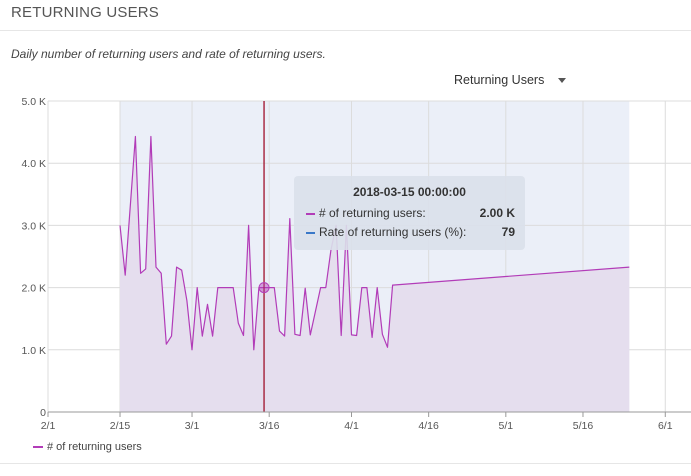  Describe the element at coordinates (372, 213) in the screenshot. I see `tooltip-label: # of returning users:` at that location.